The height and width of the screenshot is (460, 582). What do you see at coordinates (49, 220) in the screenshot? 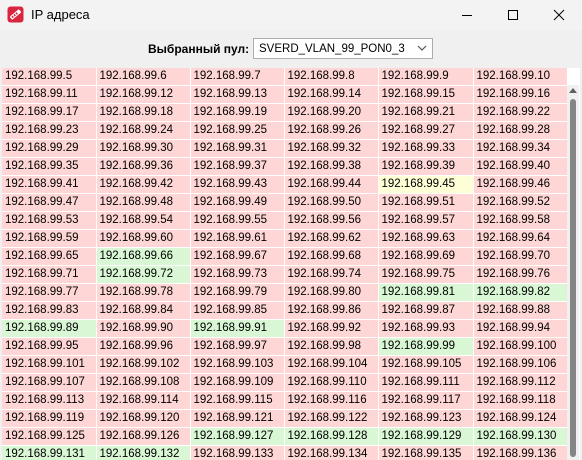
I see `ip-cell: 192.168.99.53` at bounding box center [49, 220].